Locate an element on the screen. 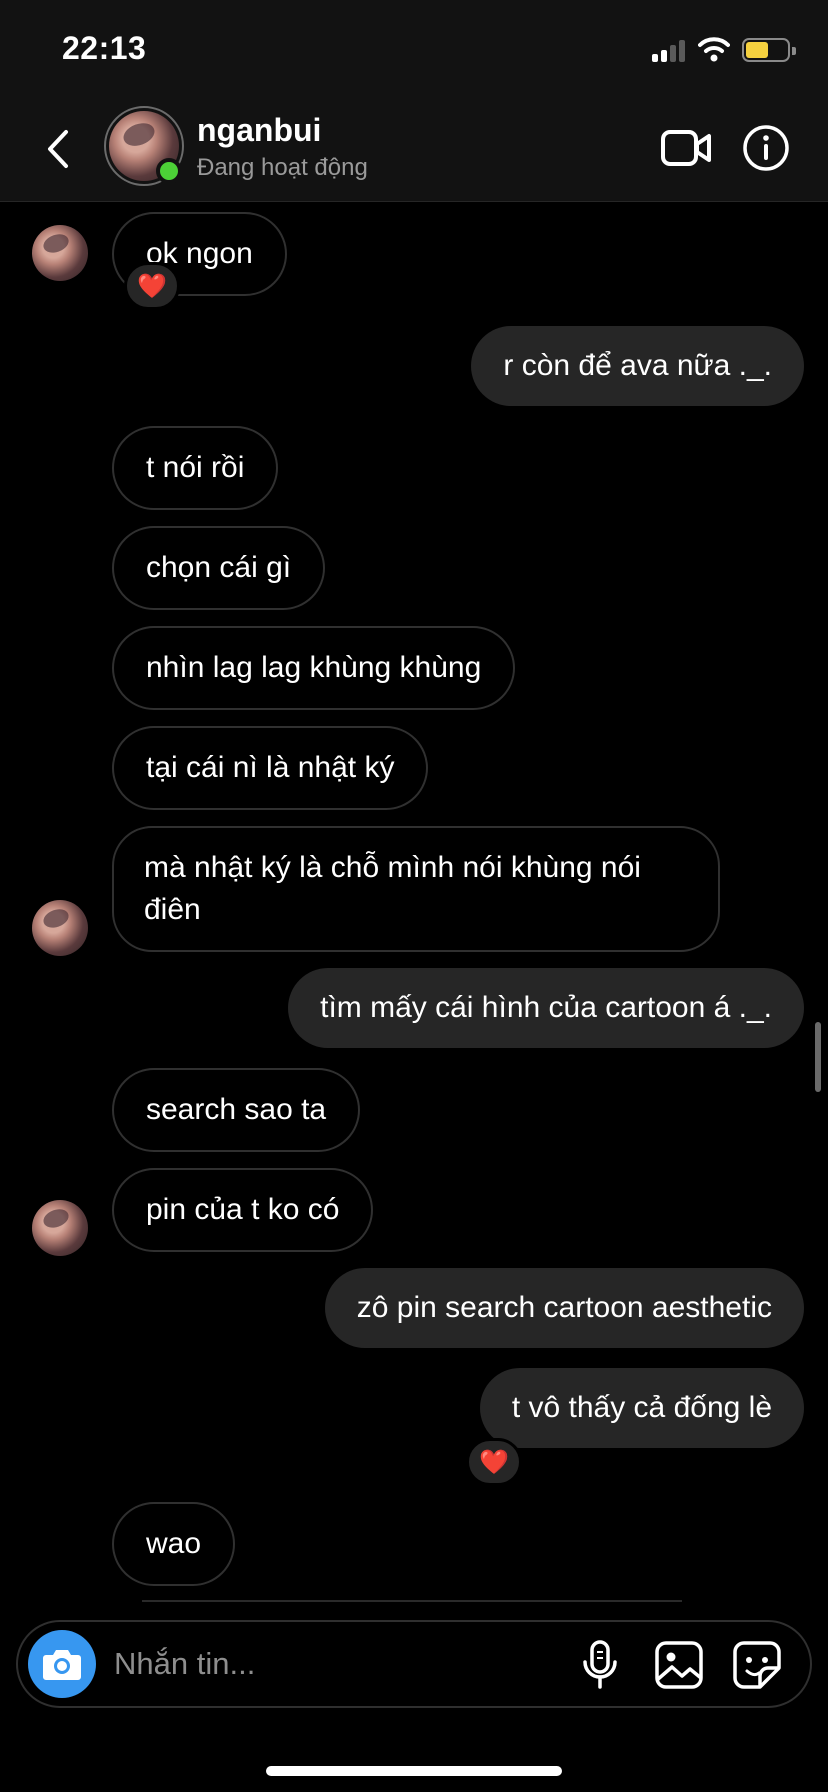 Image resolution: width=828 pixels, height=1792 pixels. contact-activity-status: Đang hoạt động is located at coordinates (282, 167).